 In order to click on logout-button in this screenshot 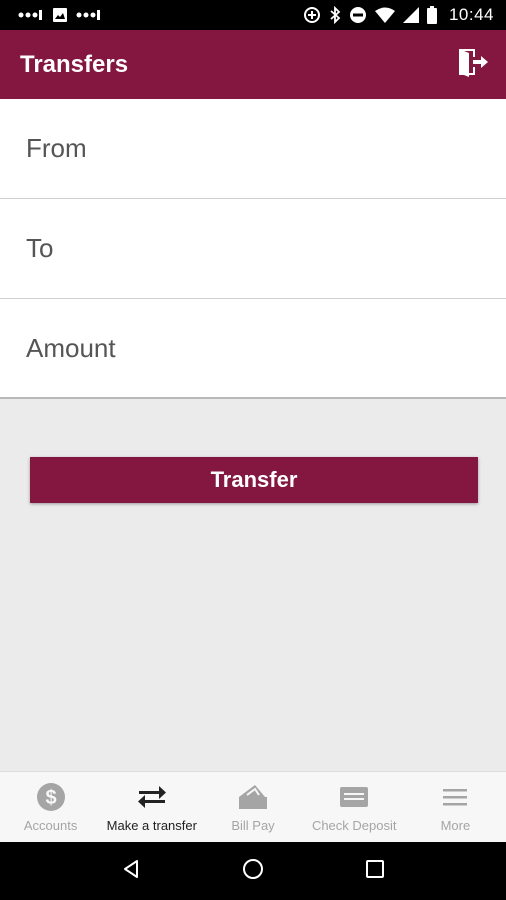, I will do `click(473, 65)`.